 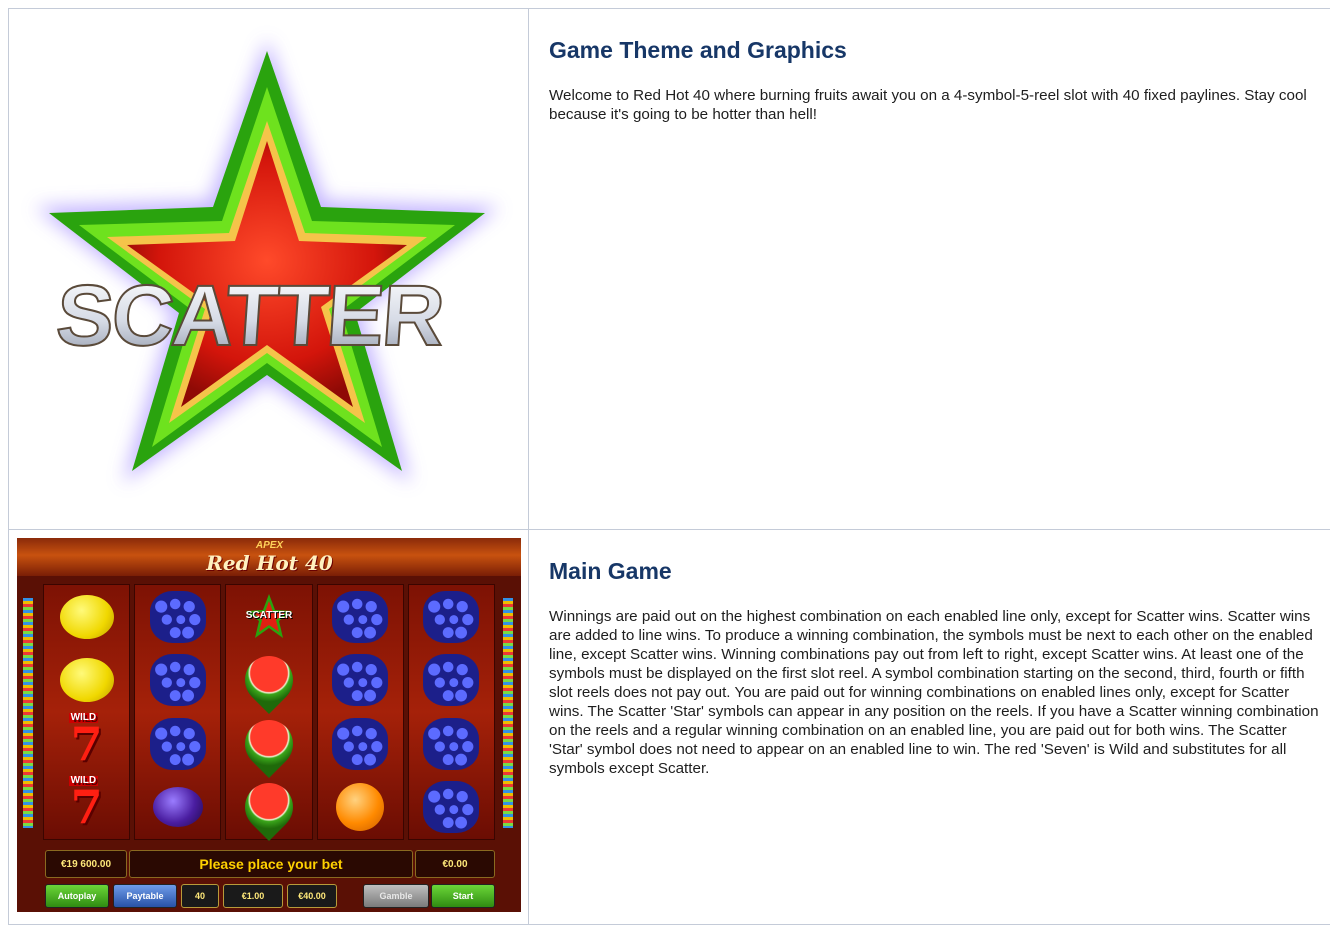 What do you see at coordinates (77, 896) in the screenshot?
I see `autoplay-button: Autoplay` at bounding box center [77, 896].